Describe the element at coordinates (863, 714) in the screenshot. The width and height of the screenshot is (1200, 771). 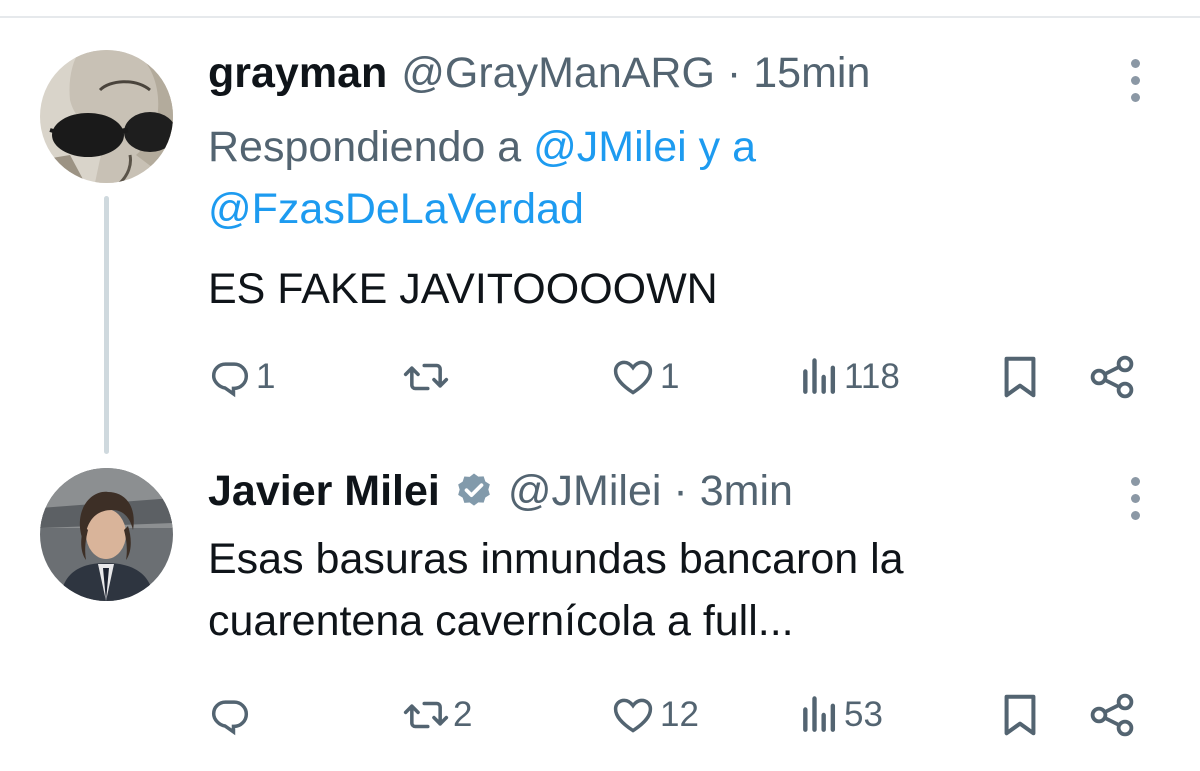
I see `views-count: 53` at that location.